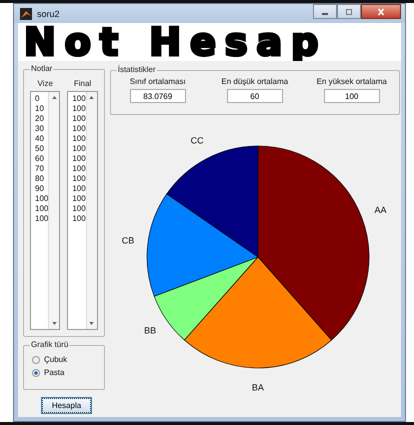 This screenshot has width=414, height=425. What do you see at coordinates (197, 140) in the screenshot?
I see `slice-label: CC` at bounding box center [197, 140].